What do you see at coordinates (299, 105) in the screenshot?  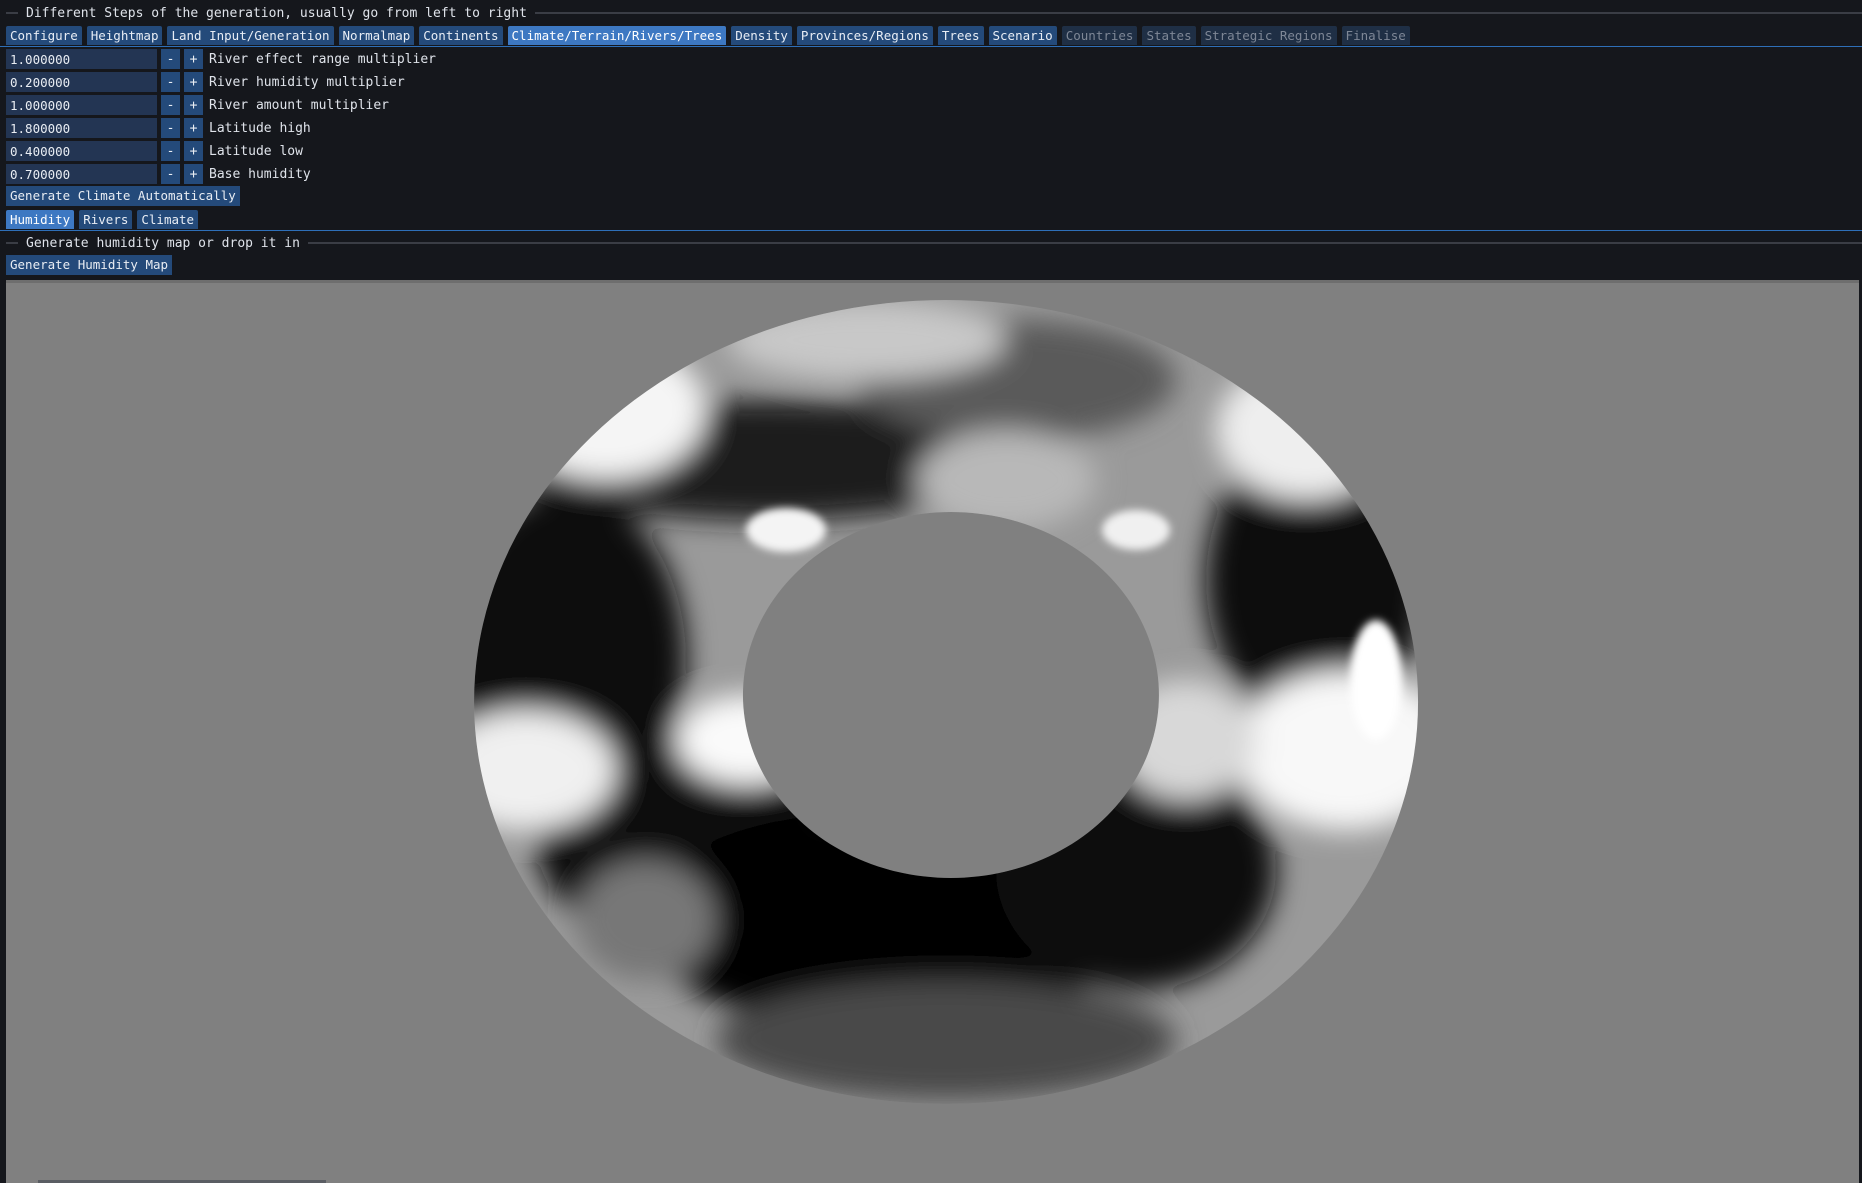 I see `parameter-label: River amount multiplier` at bounding box center [299, 105].